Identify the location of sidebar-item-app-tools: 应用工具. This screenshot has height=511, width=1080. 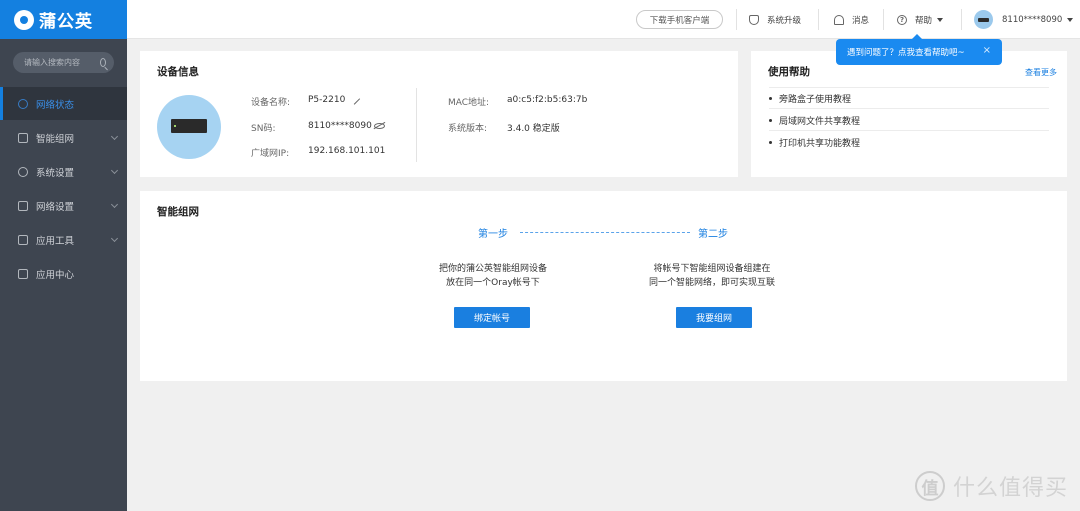
(63, 239).